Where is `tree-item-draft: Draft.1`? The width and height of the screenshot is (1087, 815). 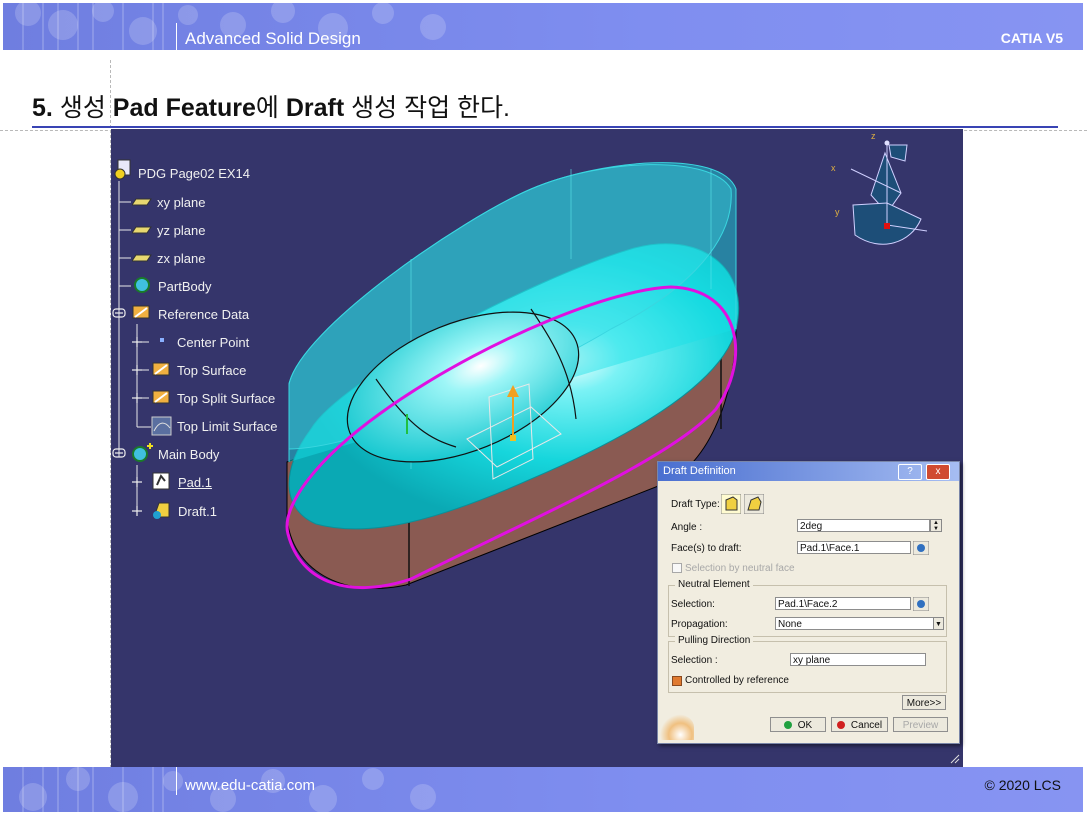
tree-item-draft: Draft.1 is located at coordinates (197, 511).